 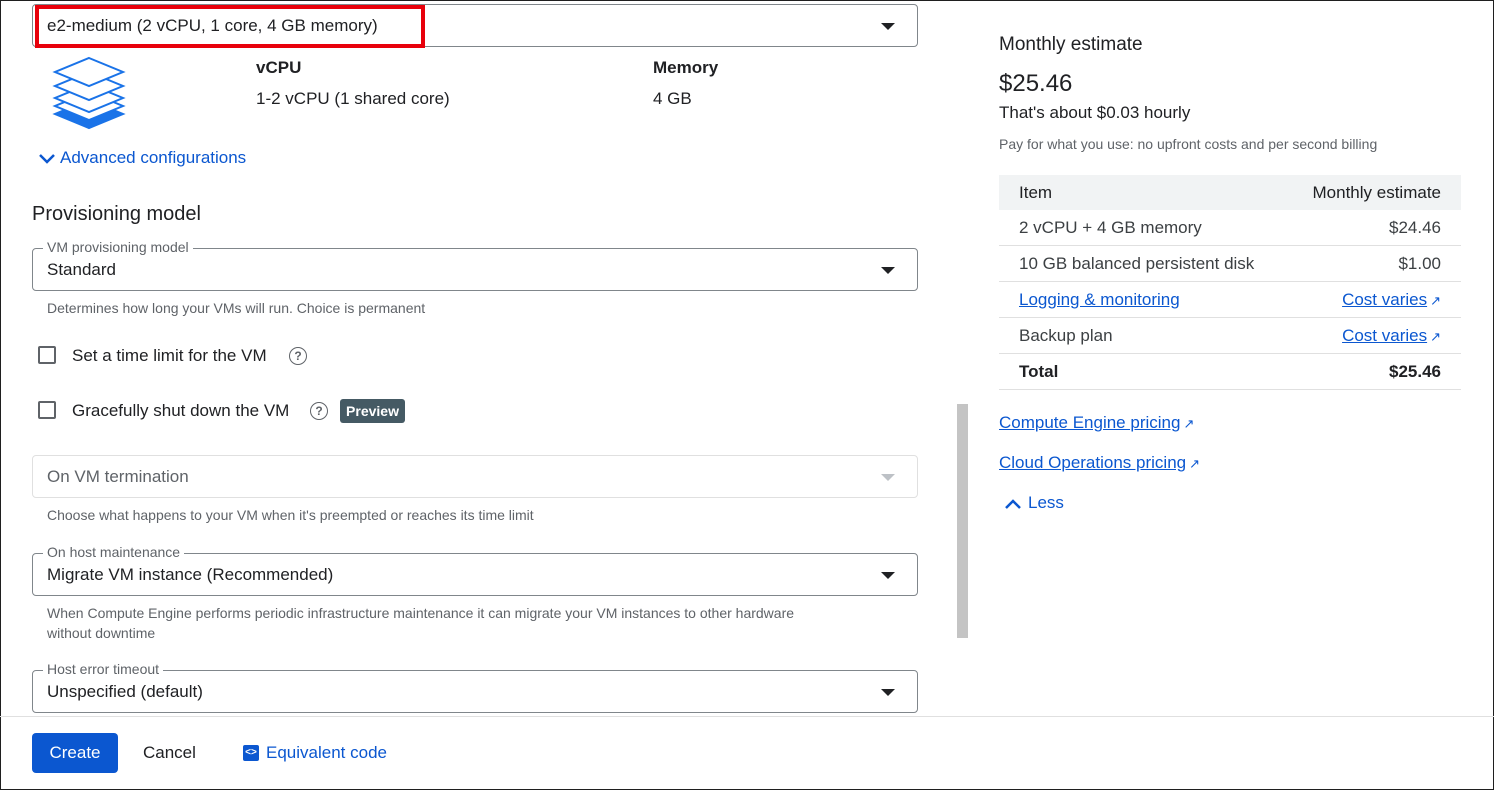 What do you see at coordinates (1071, 44) in the screenshot?
I see `estimate-title: Monthly estimate` at bounding box center [1071, 44].